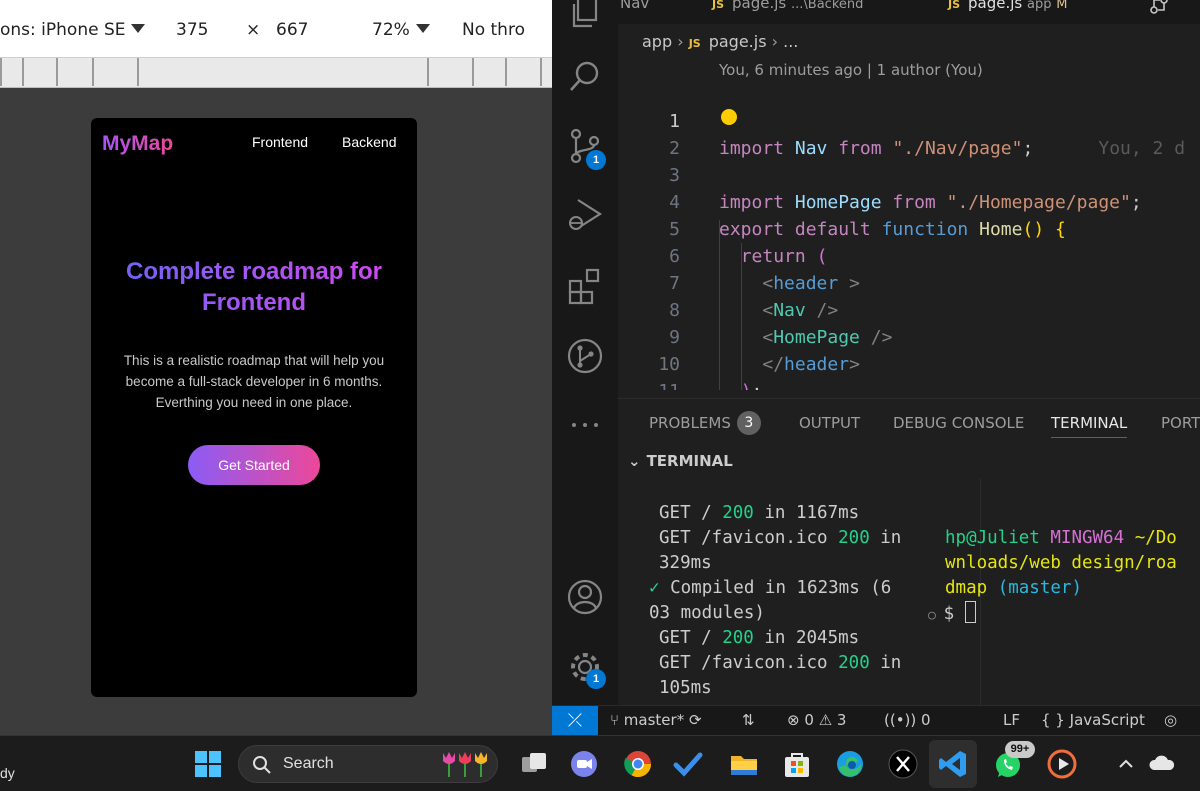  I want to click on git-branch-icon: ⑂, so click(615, 720).